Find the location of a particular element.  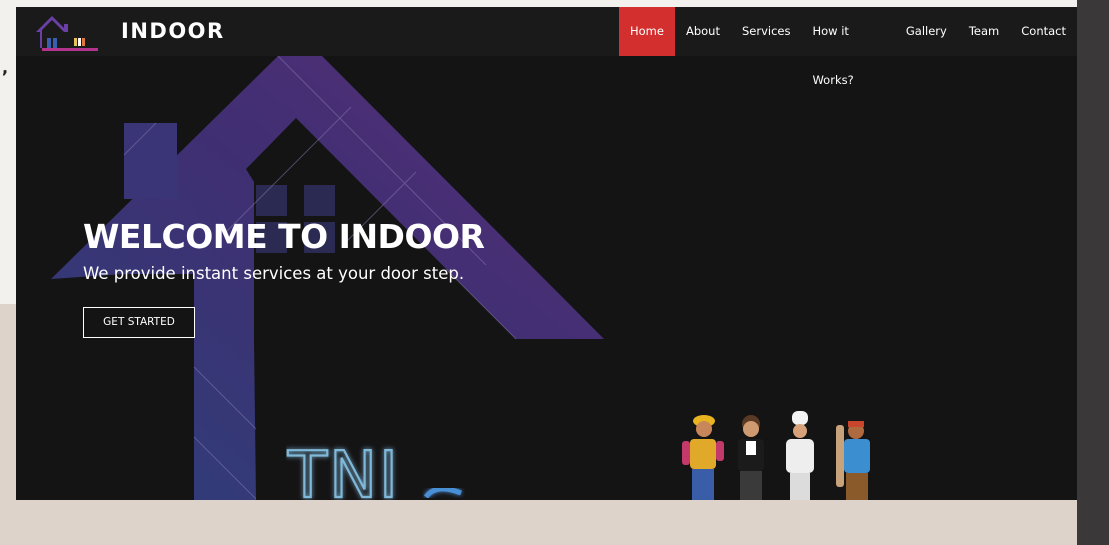

brand-name: INDOOR is located at coordinates (173, 31).